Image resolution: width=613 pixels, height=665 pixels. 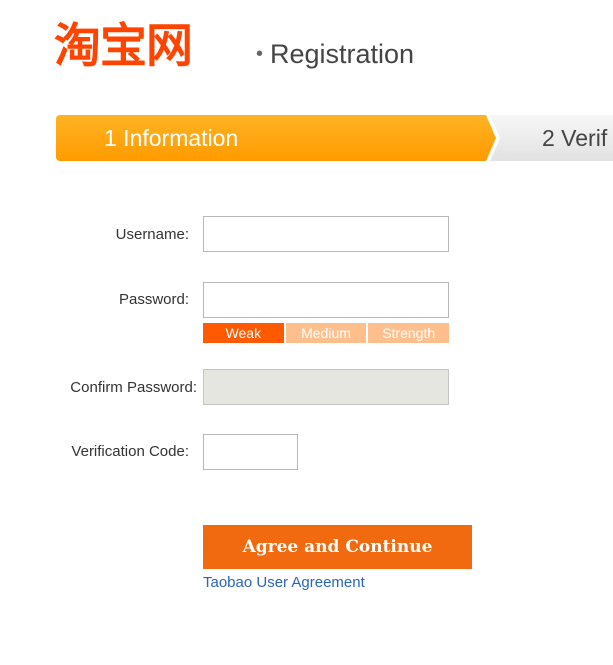 What do you see at coordinates (130, 451) in the screenshot?
I see `verification-code-label: Verification Code:` at bounding box center [130, 451].